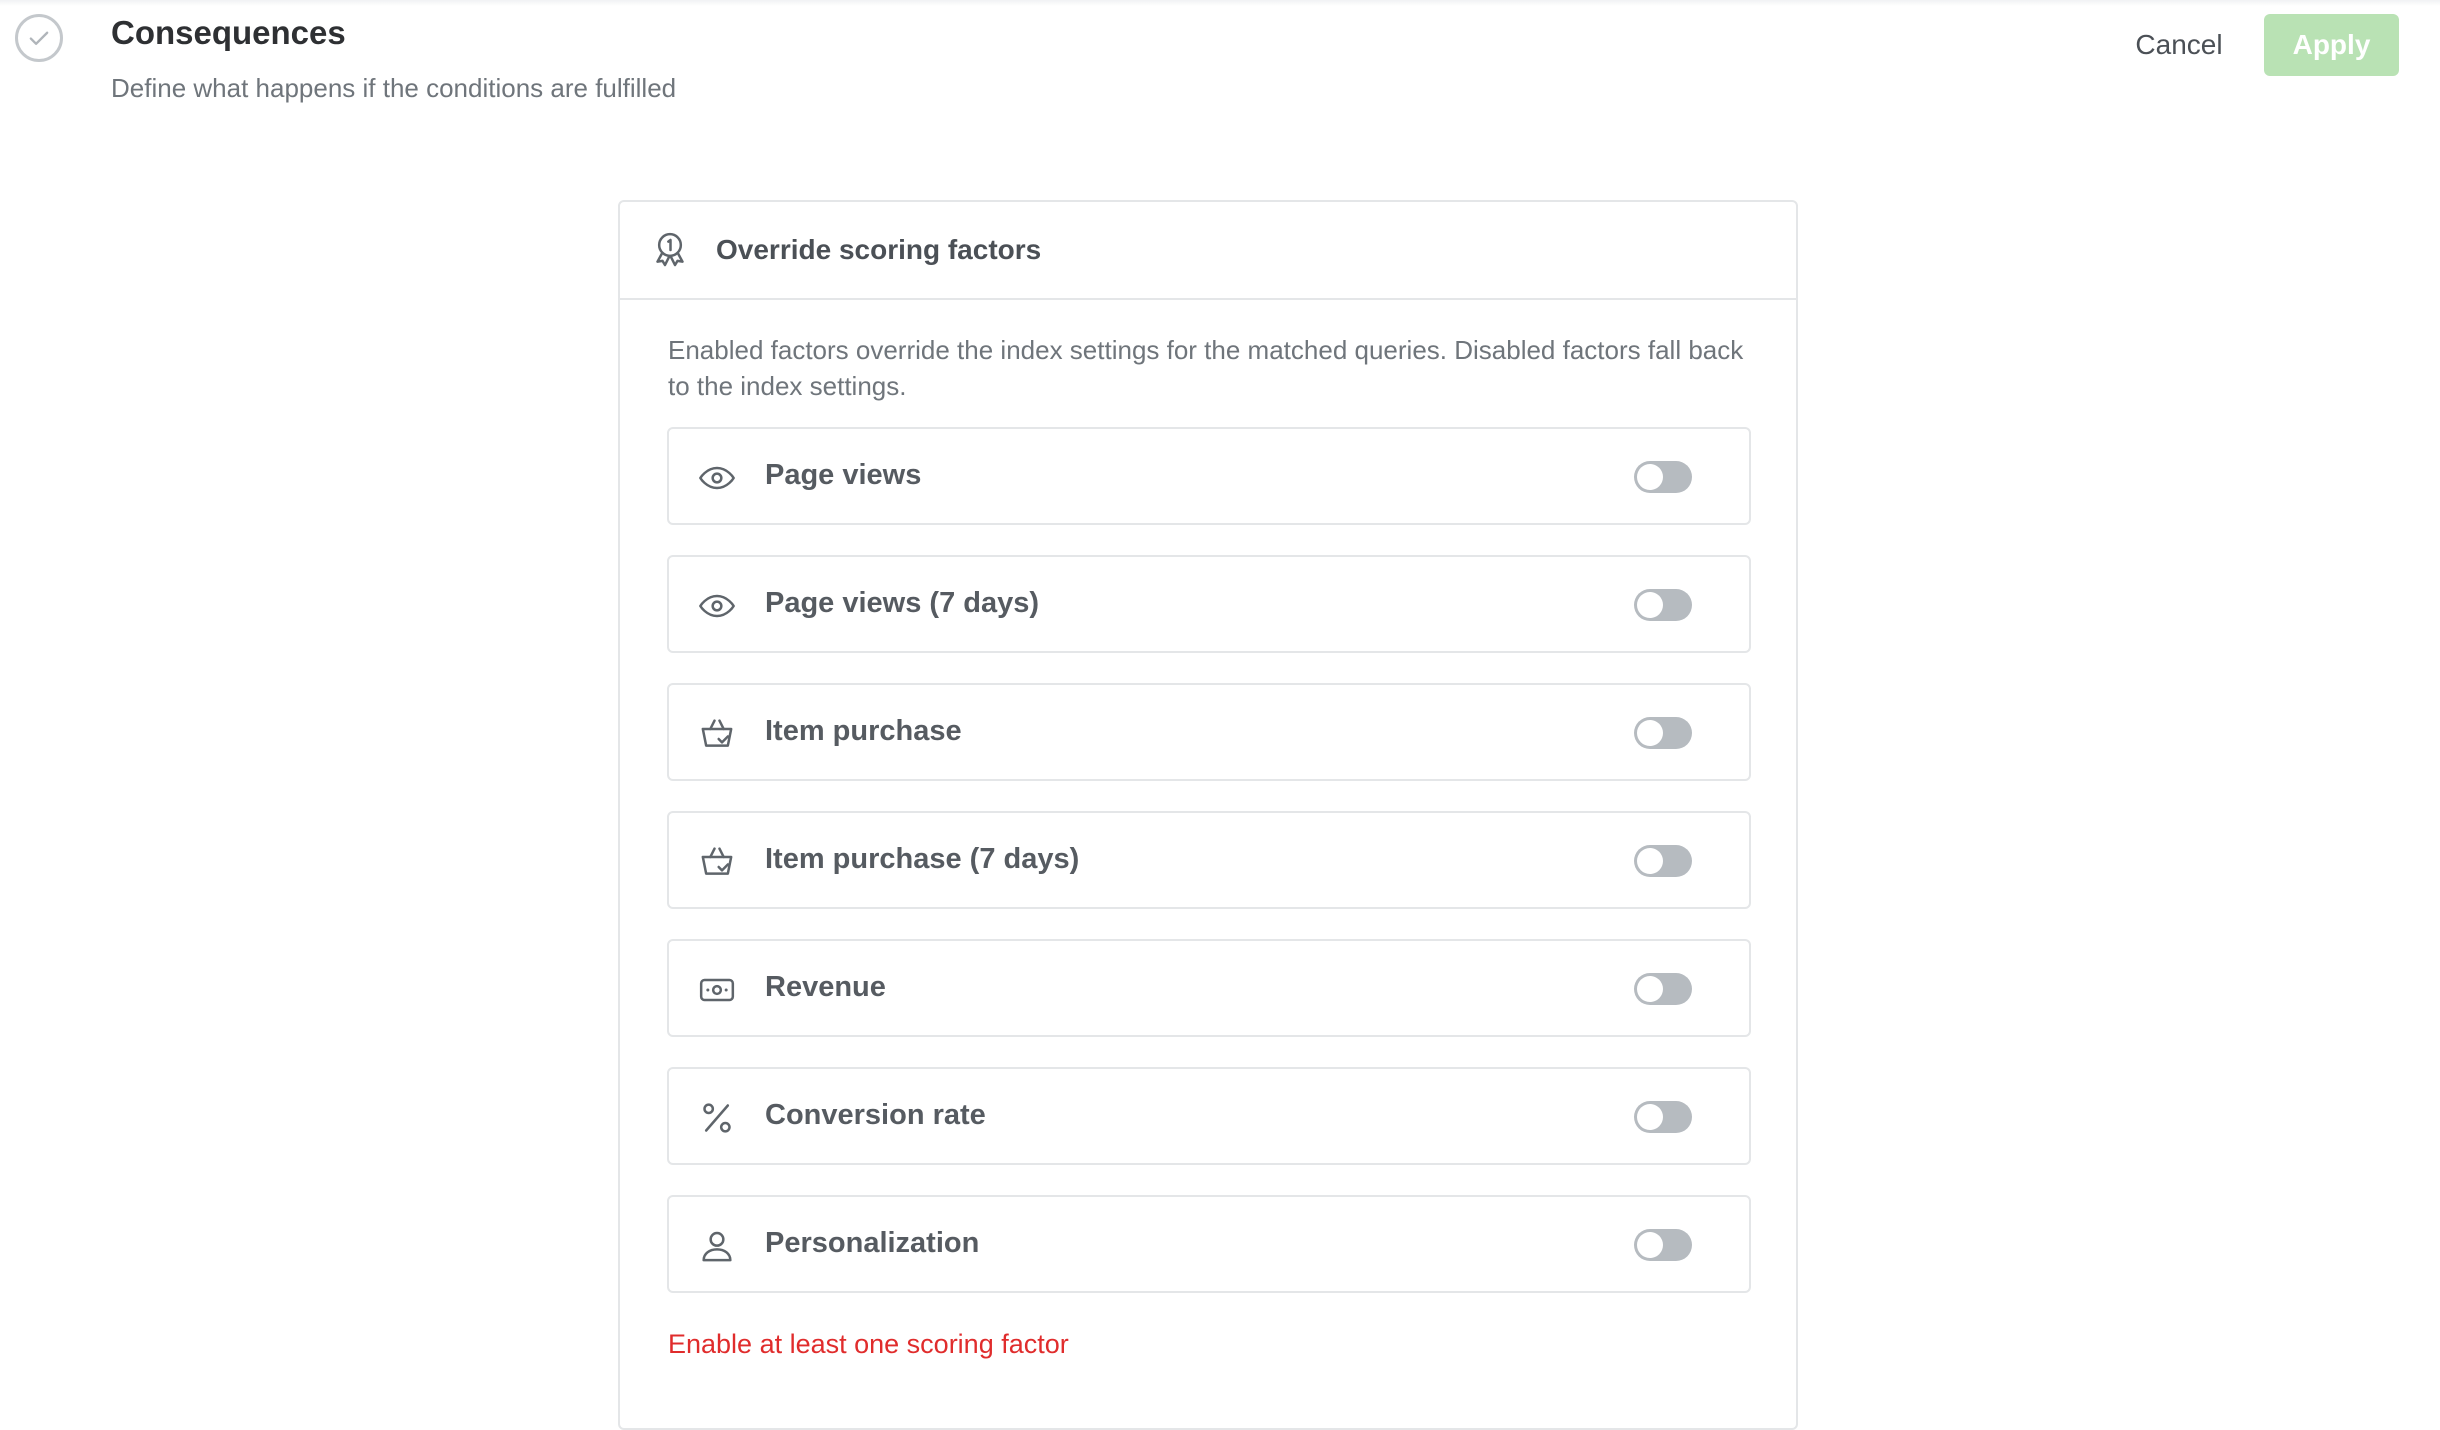 This screenshot has width=2440, height=1430. What do you see at coordinates (825, 987) in the screenshot?
I see `factor-label: Revenue` at bounding box center [825, 987].